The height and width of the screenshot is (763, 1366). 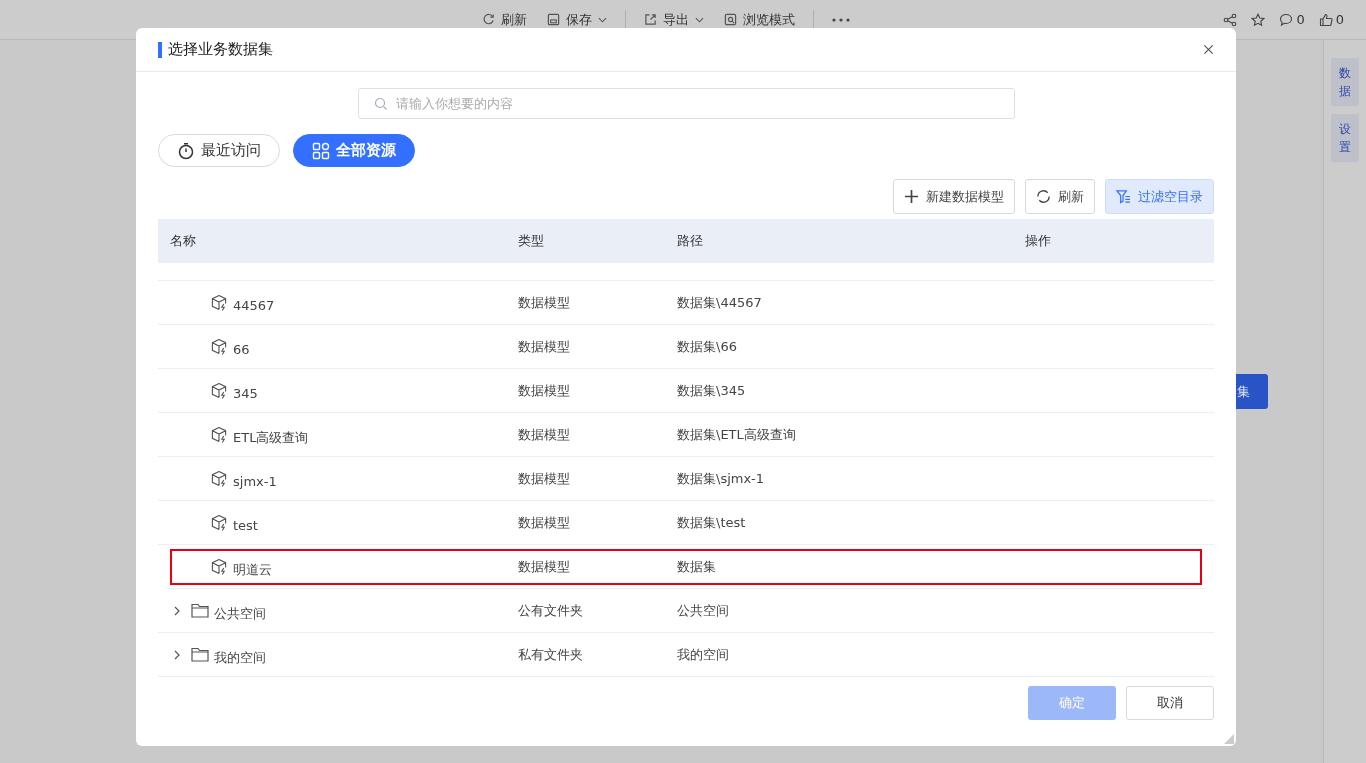 I want to click on table-cell-text: 数据集\345, so click(x=711, y=390).